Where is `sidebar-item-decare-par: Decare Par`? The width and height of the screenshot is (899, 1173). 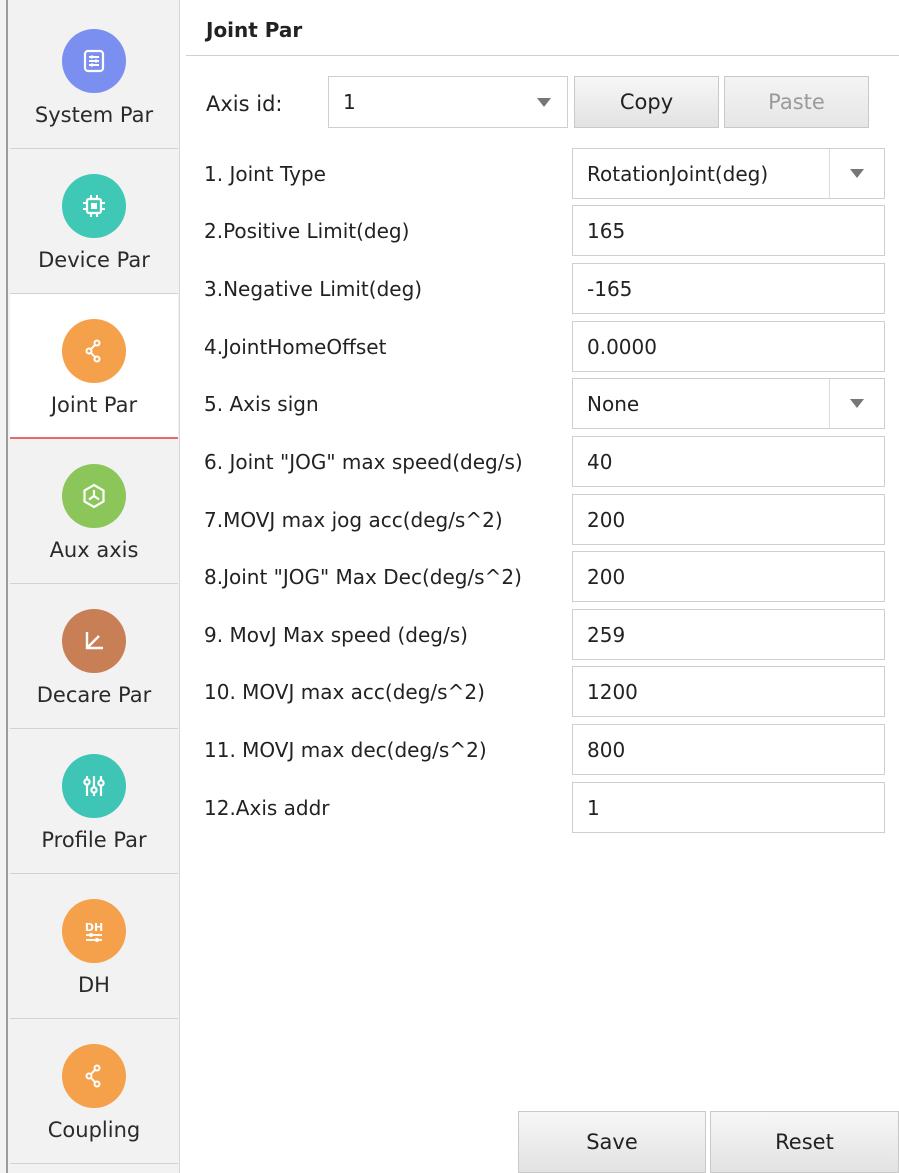 sidebar-item-decare-par: Decare Par is located at coordinates (94, 656).